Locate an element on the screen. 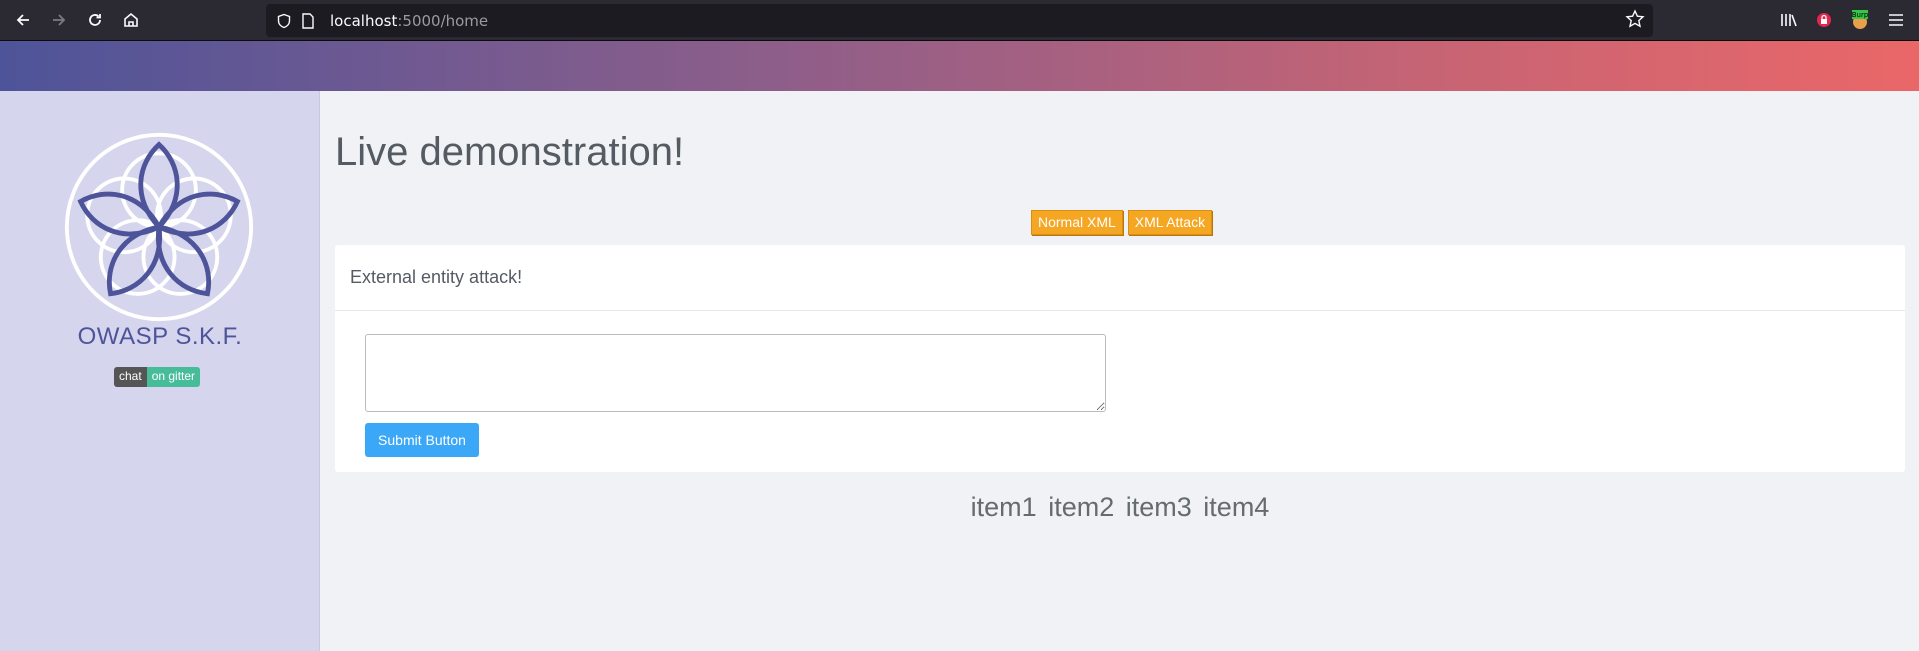 Image resolution: width=1919 pixels, height=651 pixels. owasp-skf-logo is located at coordinates (159, 227).